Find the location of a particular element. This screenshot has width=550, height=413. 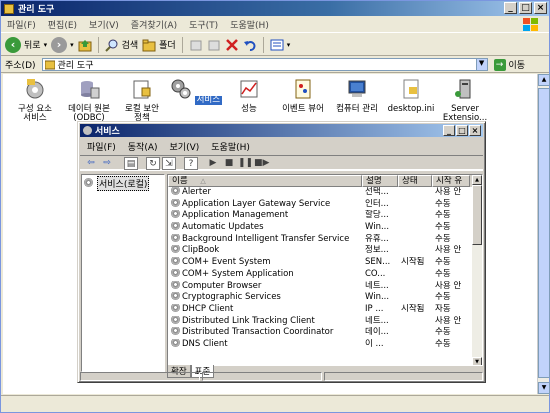

column-description: 설명 is located at coordinates (380, 181).